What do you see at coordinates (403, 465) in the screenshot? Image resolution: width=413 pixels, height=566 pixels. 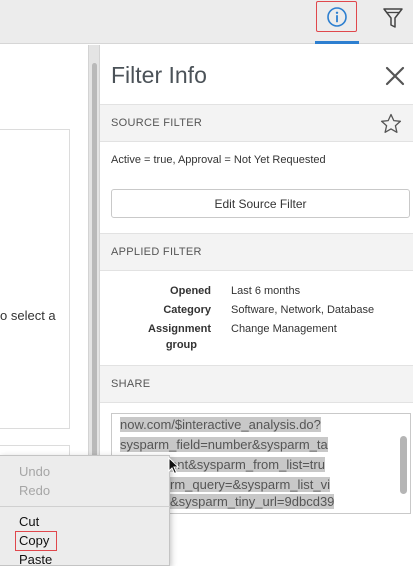 I see `textarea-scrollbar` at bounding box center [403, 465].